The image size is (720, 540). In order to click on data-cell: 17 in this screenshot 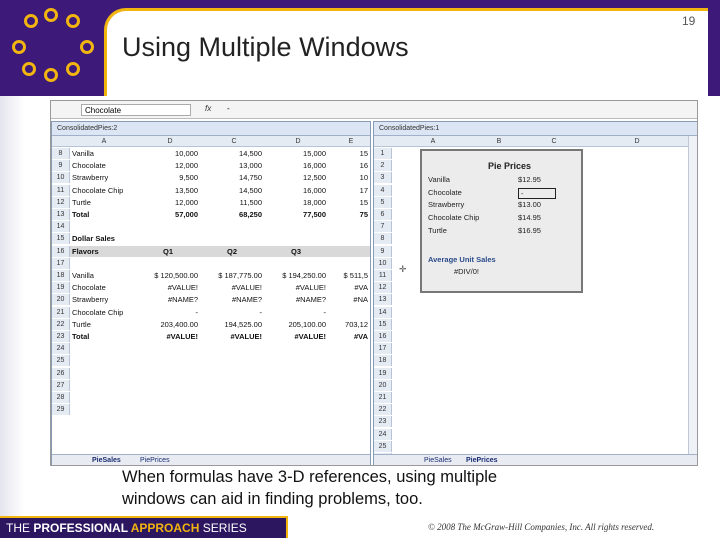, I will do `click(349, 190)`.